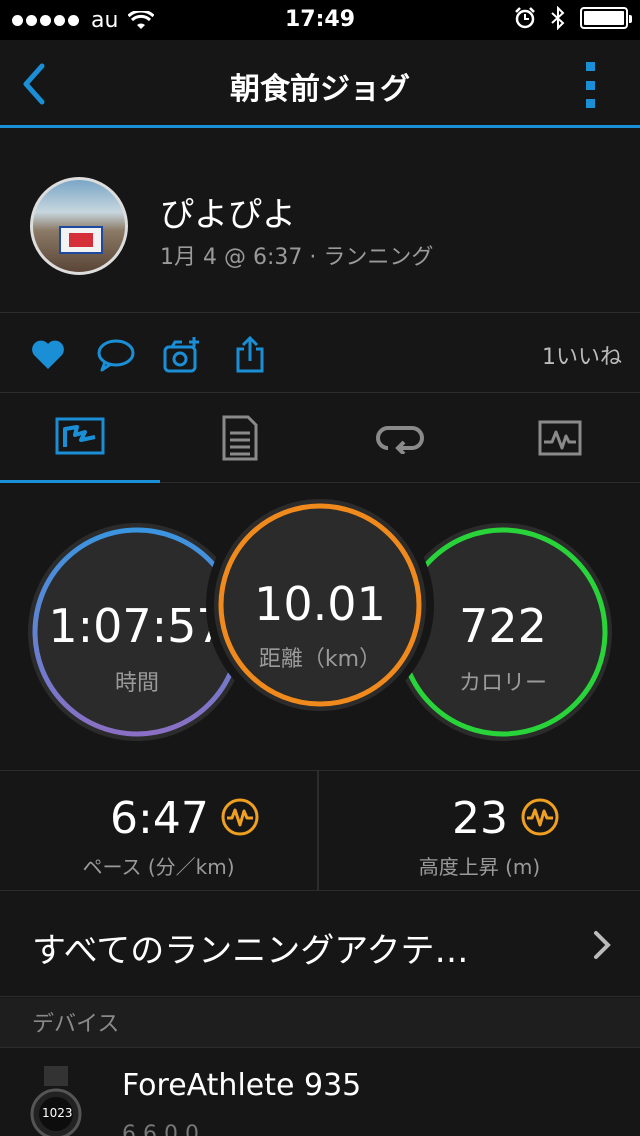 This screenshot has width=640, height=1136. What do you see at coordinates (182, 355) in the screenshot?
I see `add-photo-icon` at bounding box center [182, 355].